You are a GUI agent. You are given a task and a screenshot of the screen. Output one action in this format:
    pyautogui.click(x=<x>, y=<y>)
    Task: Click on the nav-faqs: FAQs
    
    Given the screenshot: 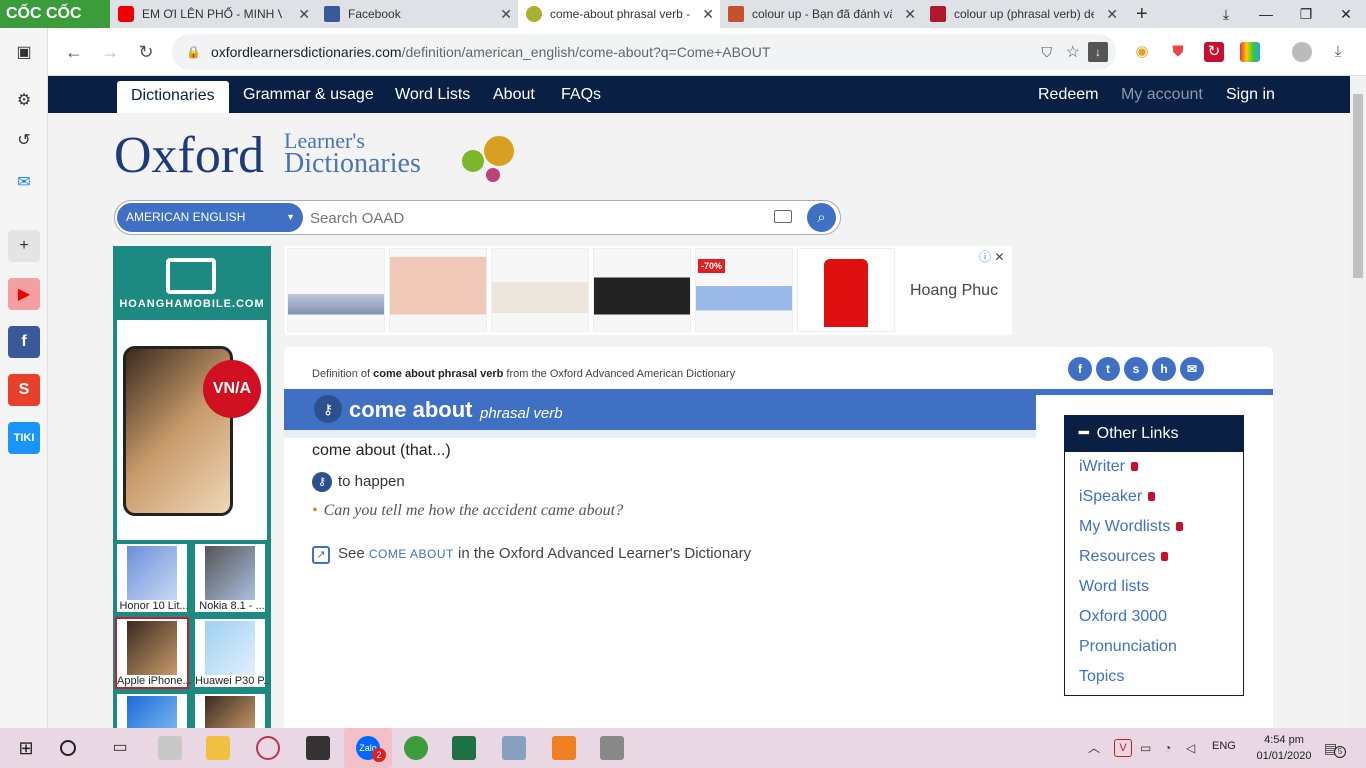 What is the action you would take?
    pyautogui.click(x=581, y=94)
    